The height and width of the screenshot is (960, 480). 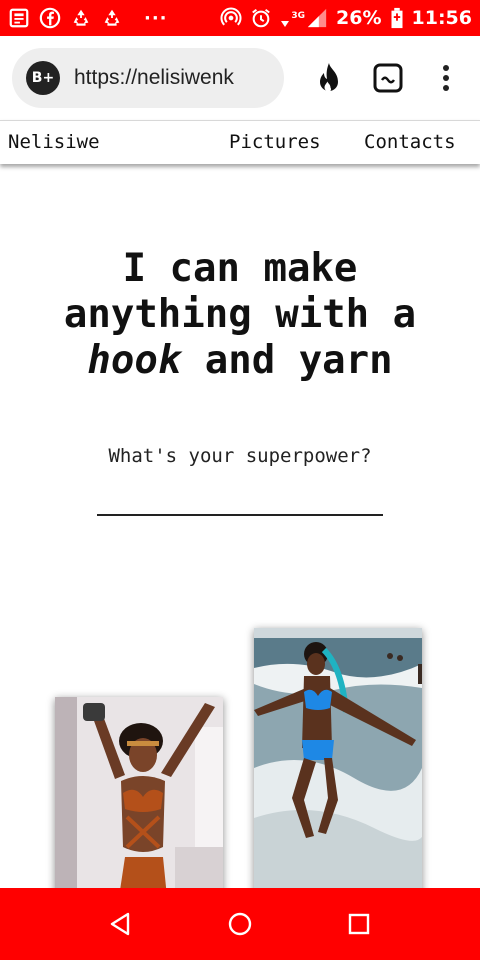 I want to click on alarm-icon, so click(x=261, y=18).